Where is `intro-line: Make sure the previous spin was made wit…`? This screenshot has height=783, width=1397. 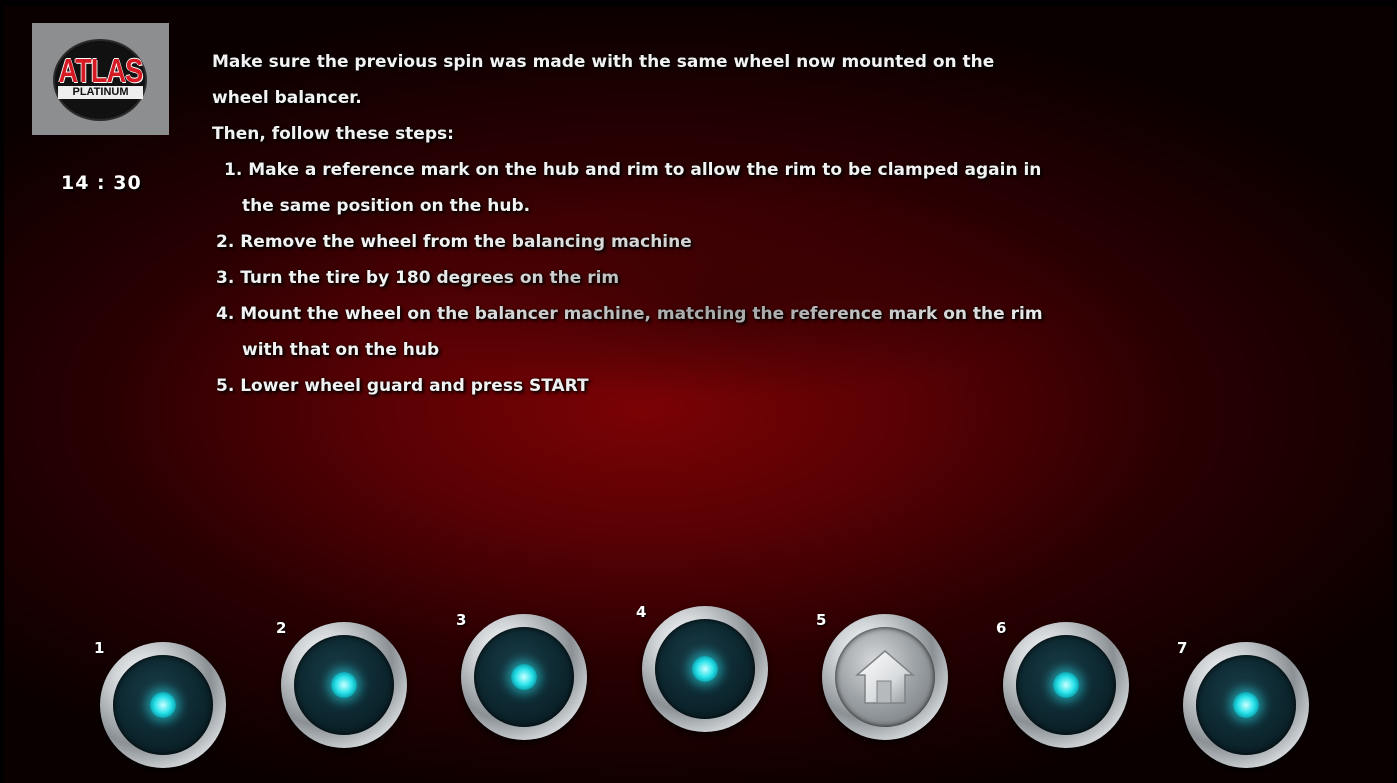
intro-line: Make sure the previous spin was made wit… is located at coordinates (603, 62).